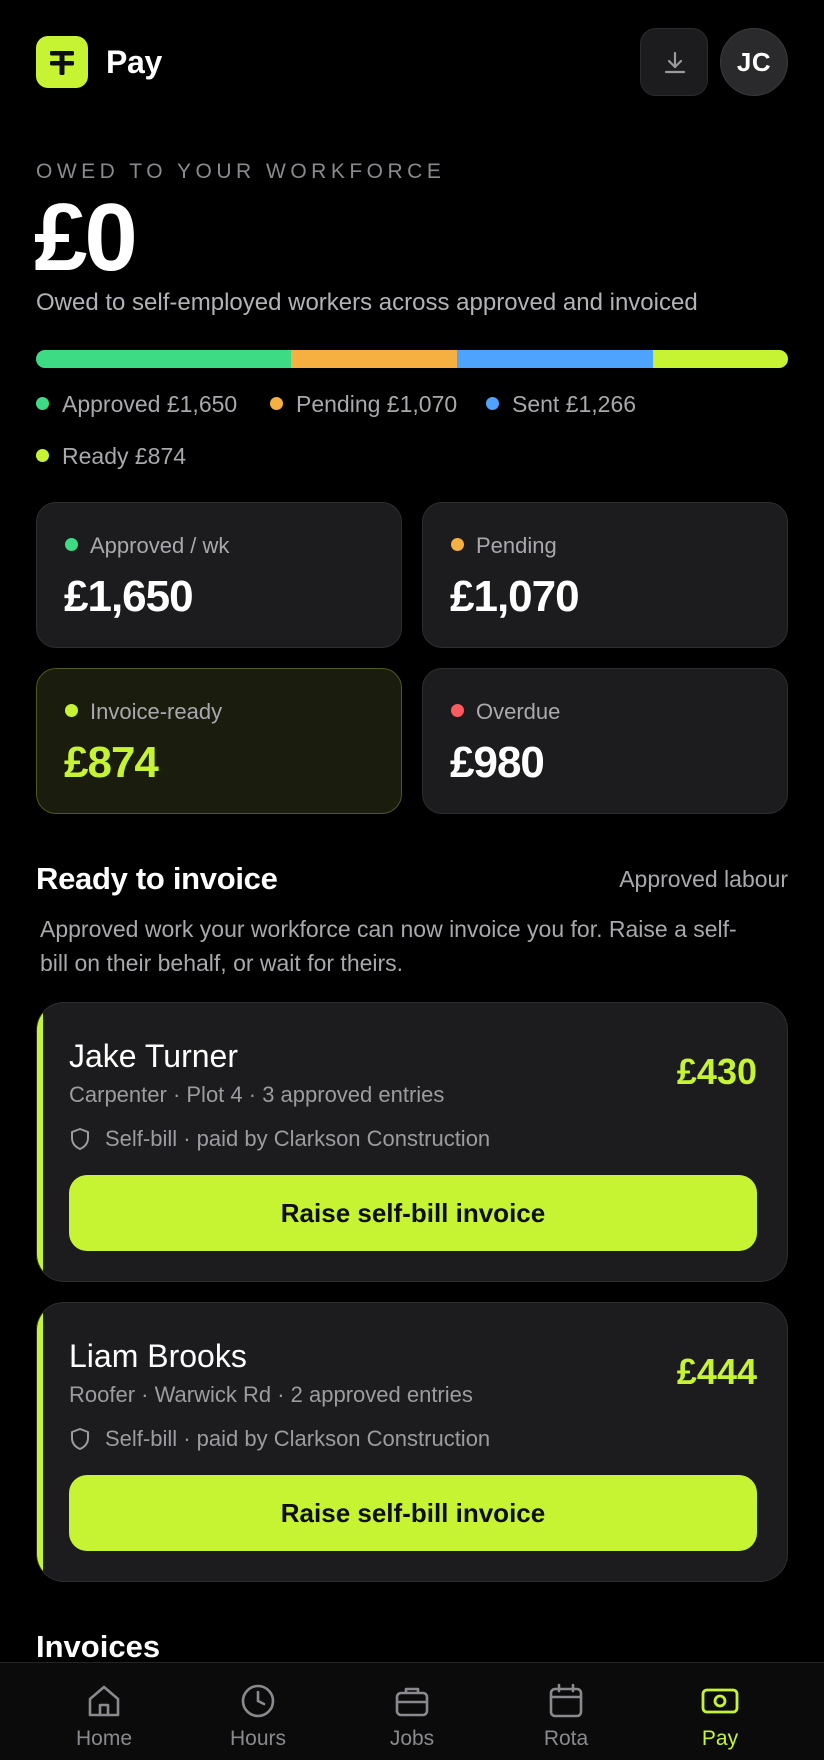 The image size is (824, 1760). Describe the element at coordinates (129, 596) in the screenshot. I see `stat-value: £1,650` at that location.